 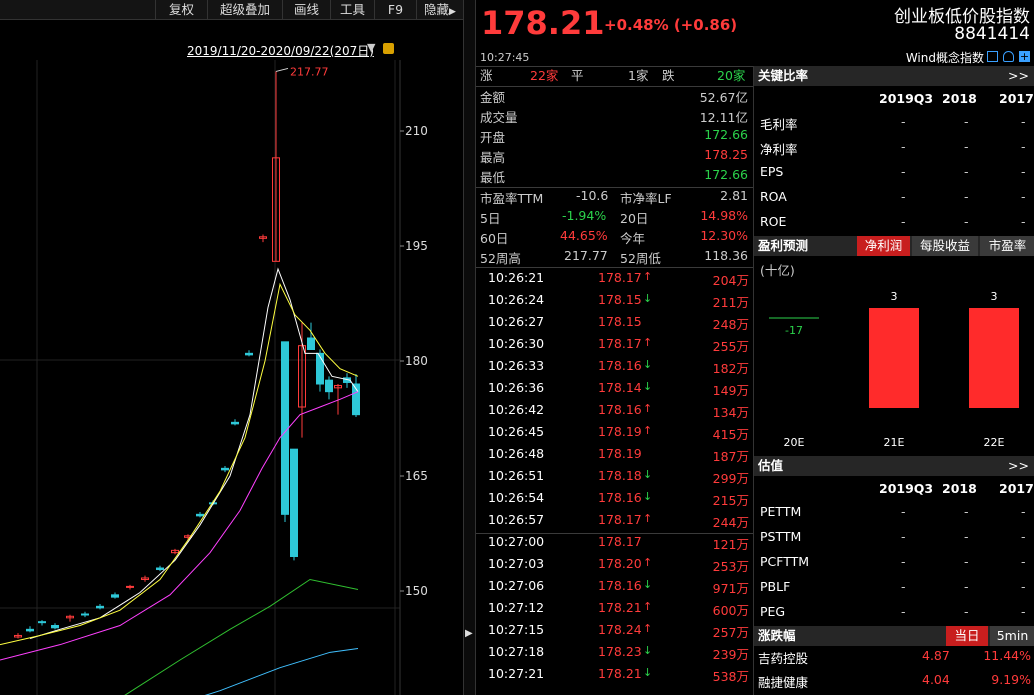 I want to click on valuation-more: >>, so click(x=1018, y=466).